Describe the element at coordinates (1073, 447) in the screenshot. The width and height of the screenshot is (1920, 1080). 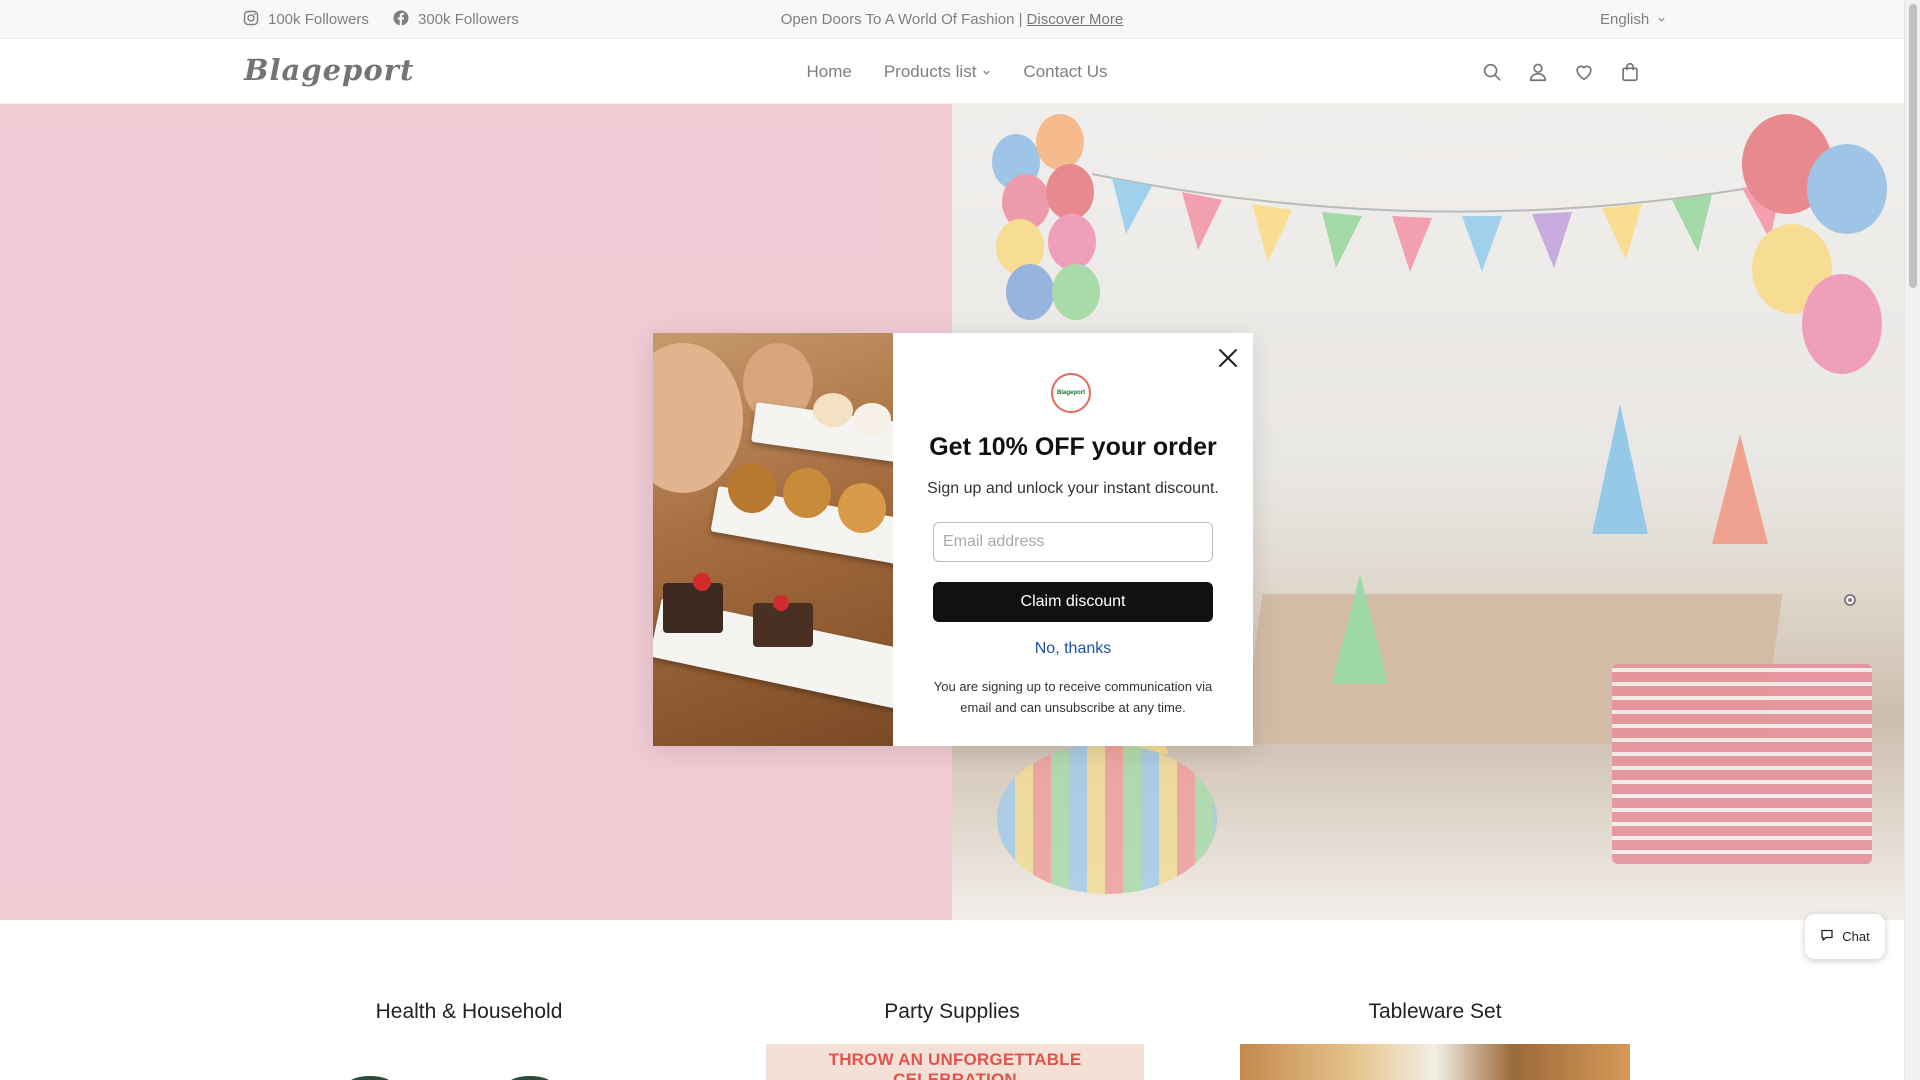
I see `popup-title: Get 10% OFF your order` at that location.